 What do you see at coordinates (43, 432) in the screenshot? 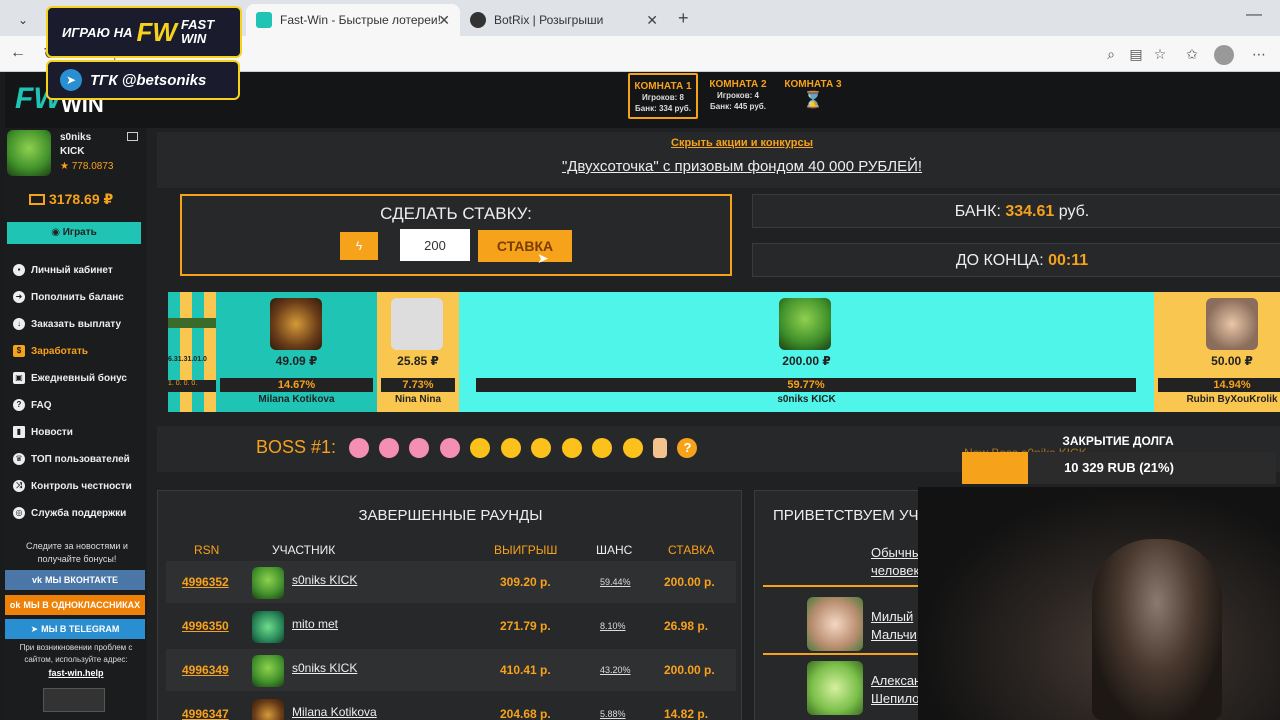
I see `menu-news: ▮ Новости` at bounding box center [43, 432].